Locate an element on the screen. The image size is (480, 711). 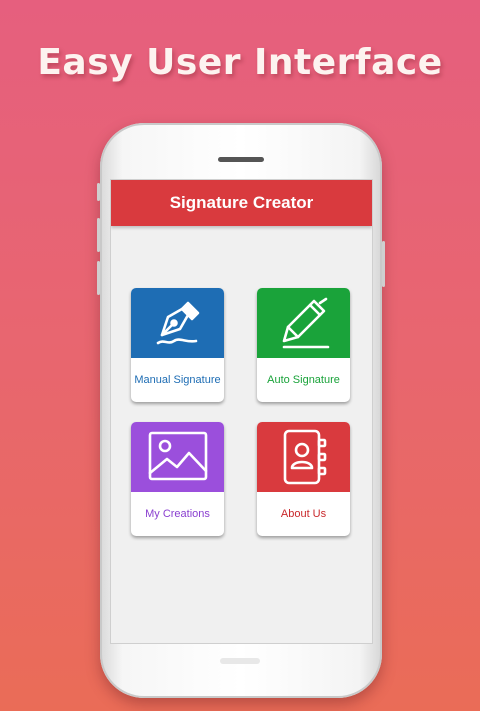
auto-signature-button: Auto Signature is located at coordinates (303, 345).